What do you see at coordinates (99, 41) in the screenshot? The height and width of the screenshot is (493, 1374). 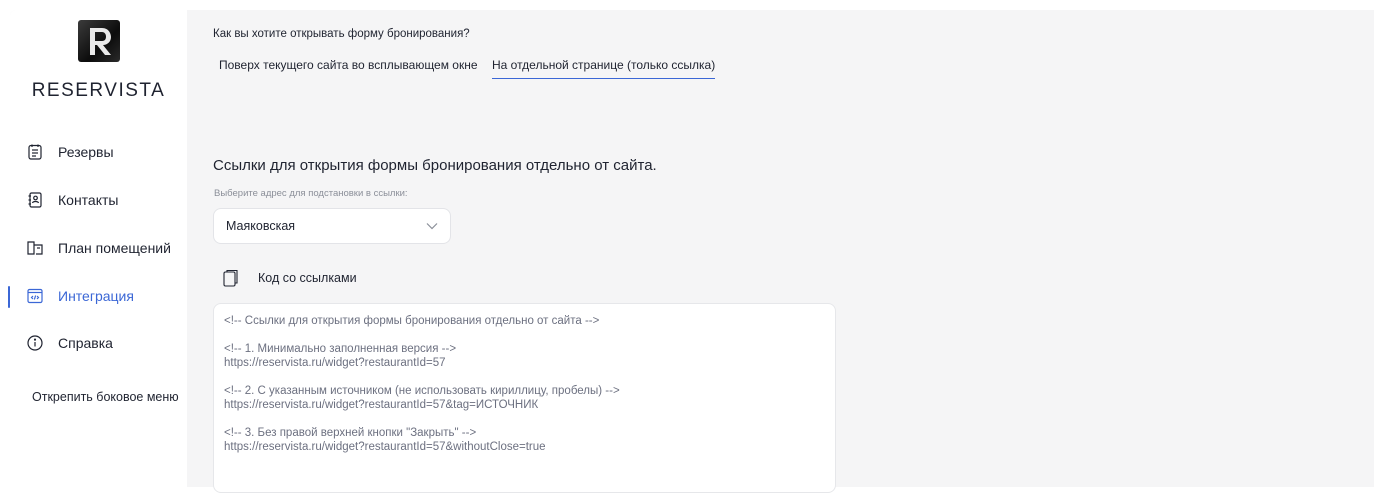 I see `logo-mark-icon` at bounding box center [99, 41].